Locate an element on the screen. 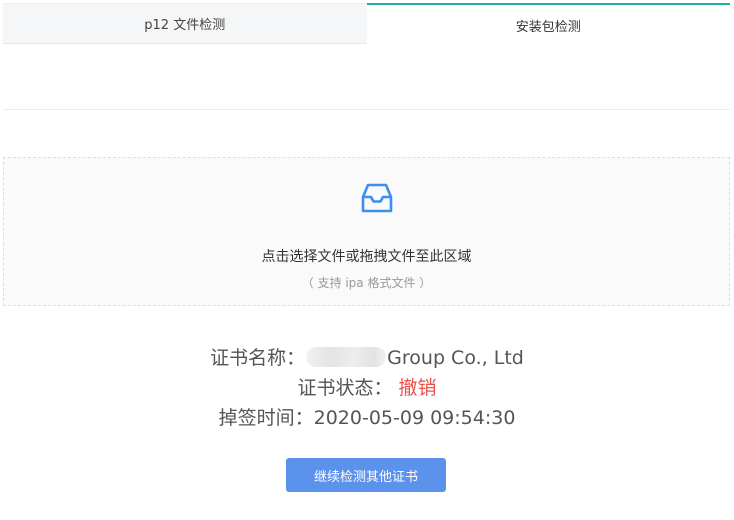 Image resolution: width=734 pixels, height=520 pixels. certificate-status-row: 证书状态： 撤销 is located at coordinates (367, 386).